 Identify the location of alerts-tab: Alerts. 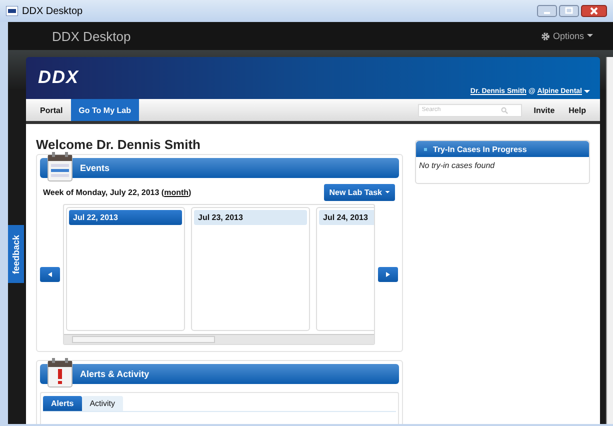
(62, 403).